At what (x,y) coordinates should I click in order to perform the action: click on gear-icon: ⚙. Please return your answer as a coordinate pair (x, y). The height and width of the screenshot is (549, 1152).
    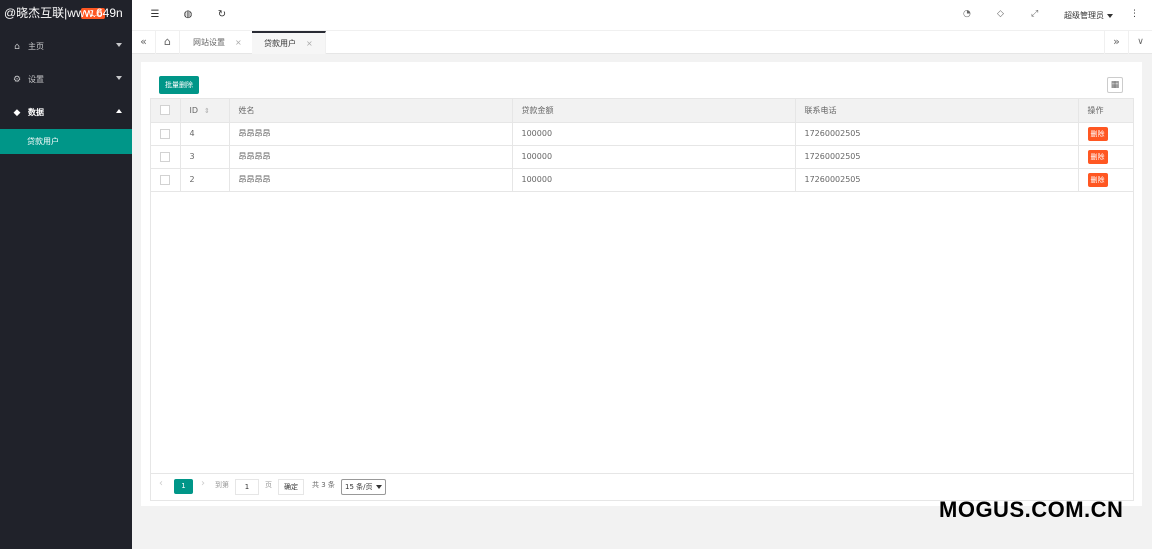
    Looking at the image, I should click on (17, 79).